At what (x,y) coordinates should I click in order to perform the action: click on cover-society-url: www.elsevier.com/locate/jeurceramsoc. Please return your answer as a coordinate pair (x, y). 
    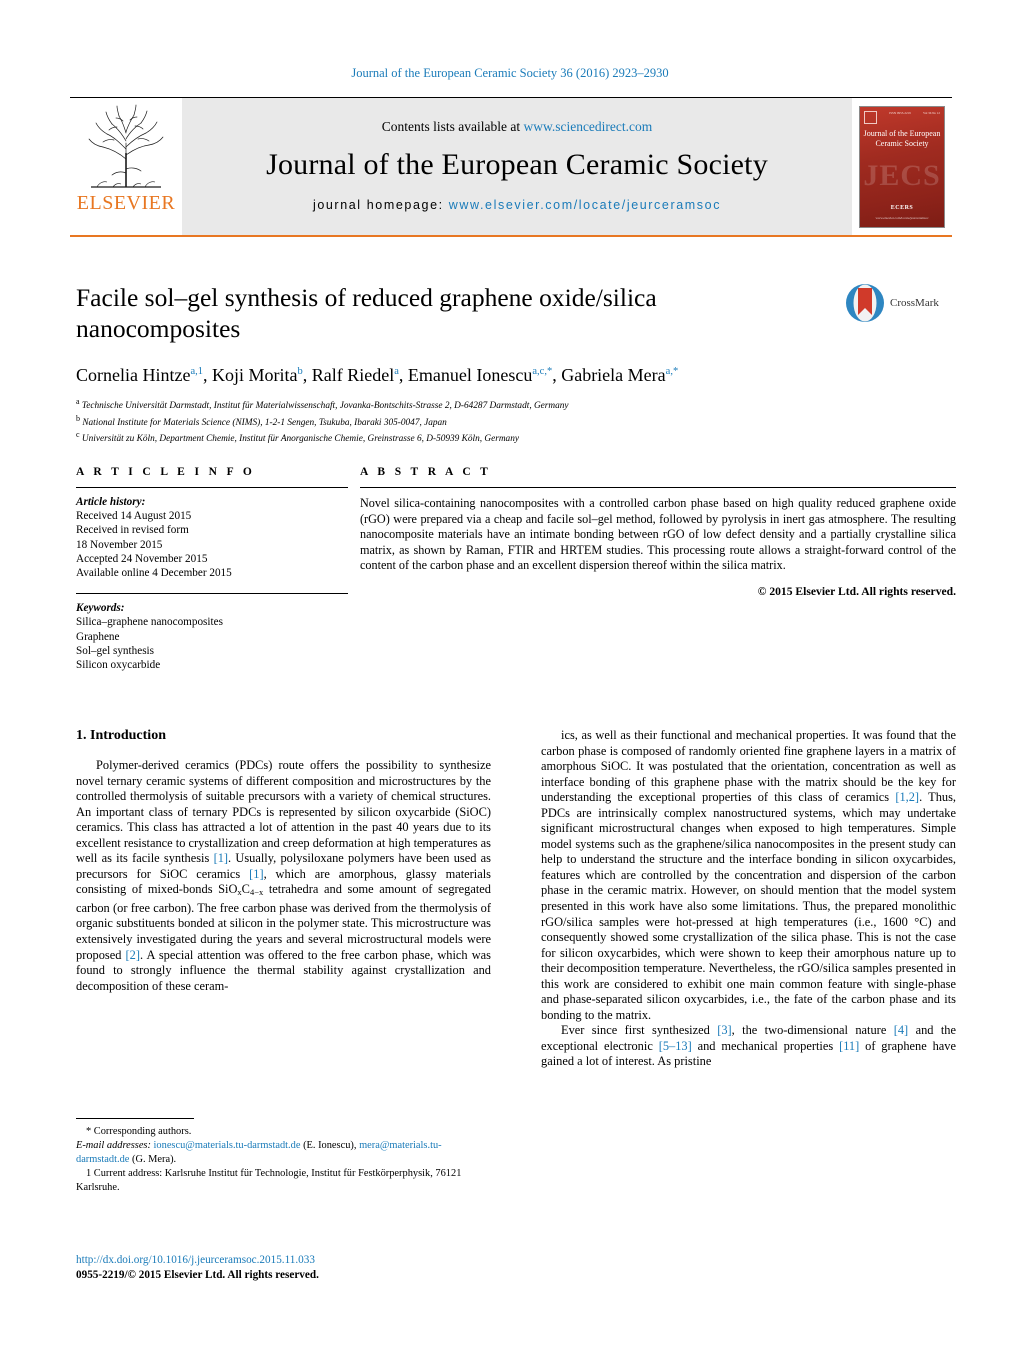
    Looking at the image, I should click on (902, 217).